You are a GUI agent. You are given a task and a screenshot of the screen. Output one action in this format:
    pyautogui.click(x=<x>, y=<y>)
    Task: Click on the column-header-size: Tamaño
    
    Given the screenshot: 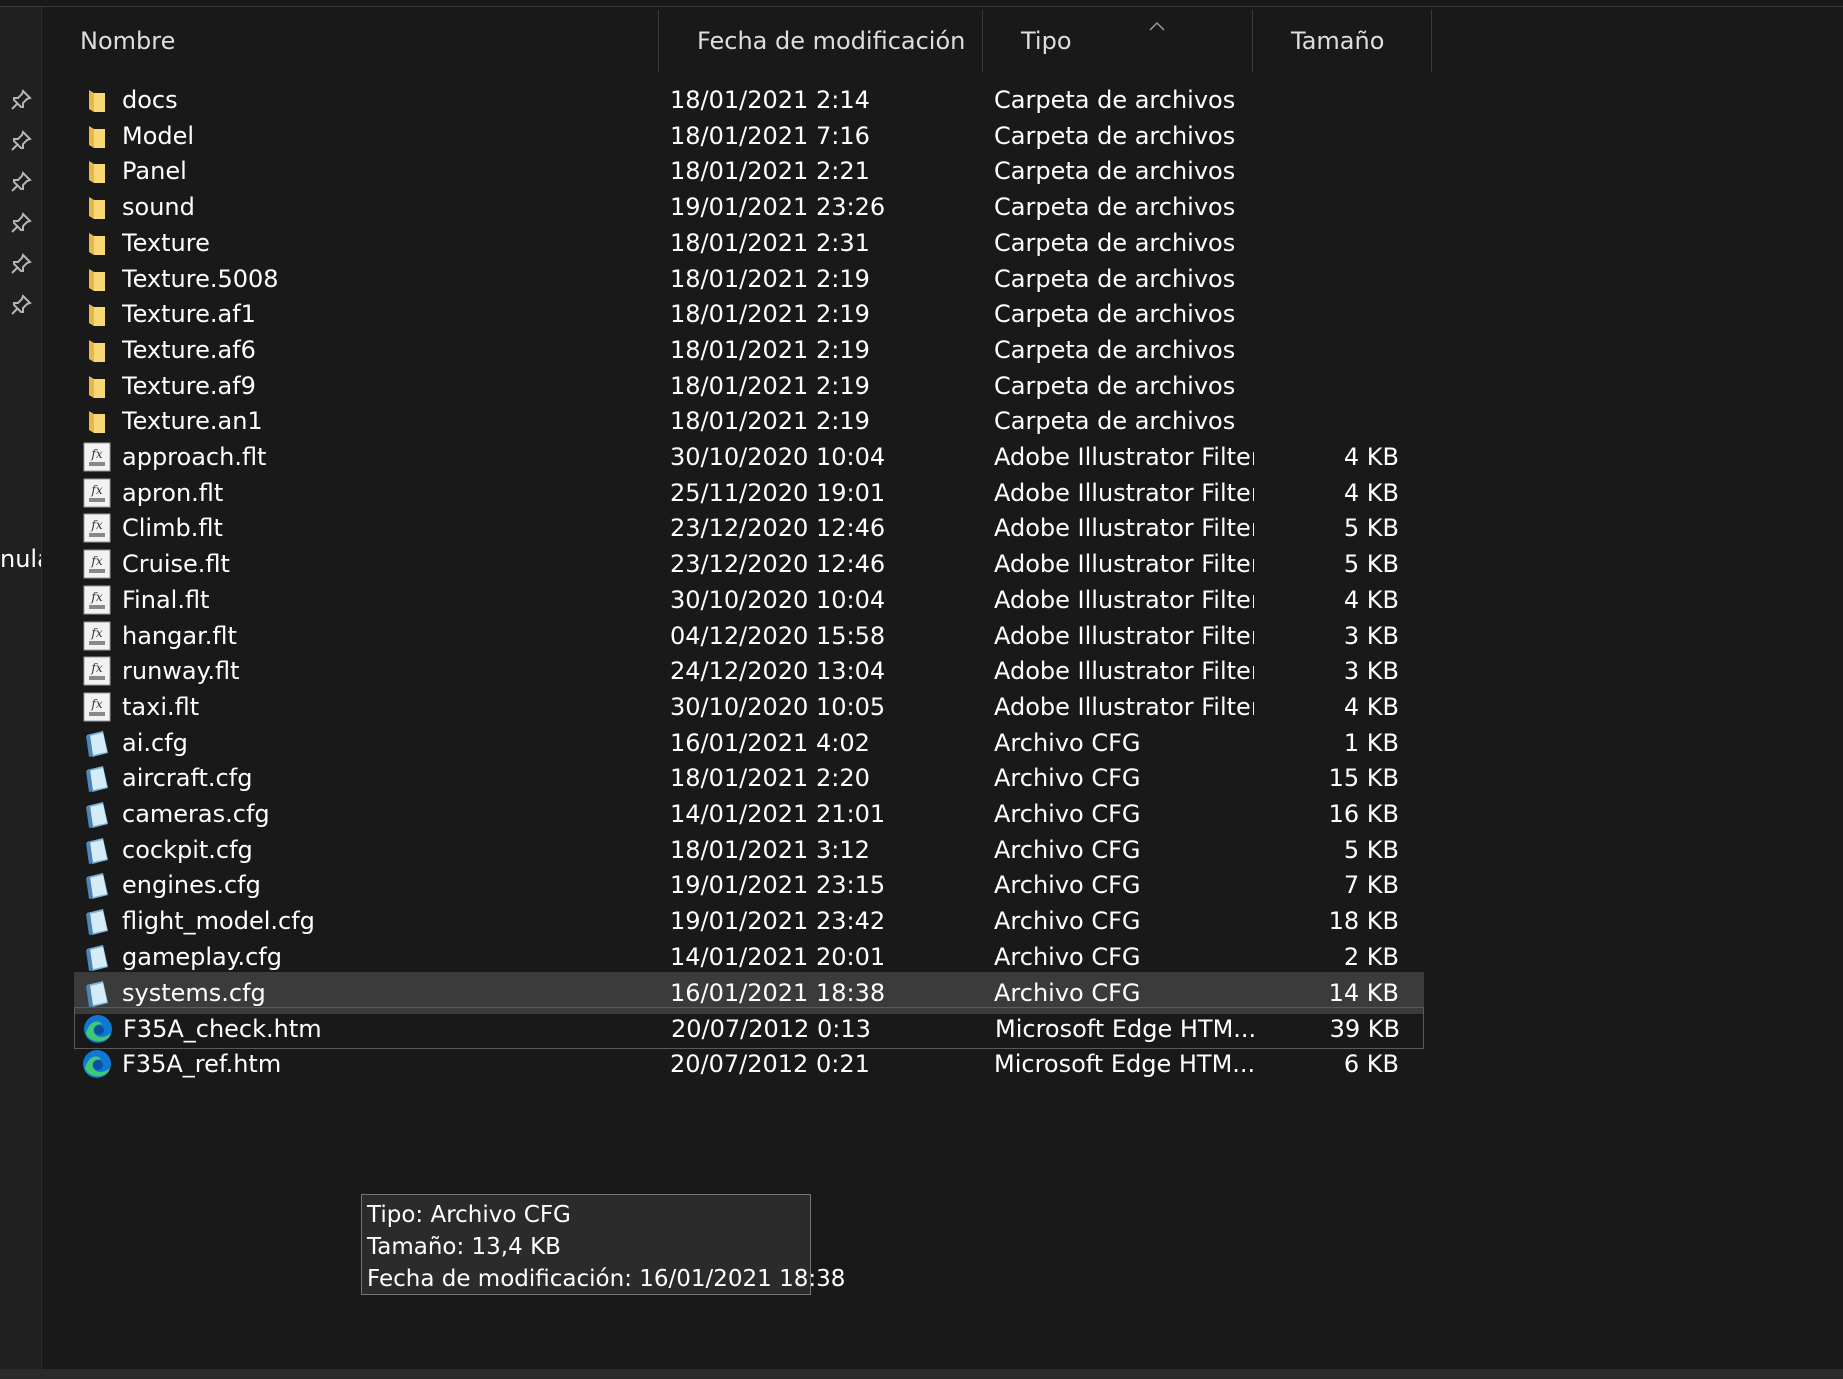 What is the action you would take?
    pyautogui.click(x=1342, y=41)
    